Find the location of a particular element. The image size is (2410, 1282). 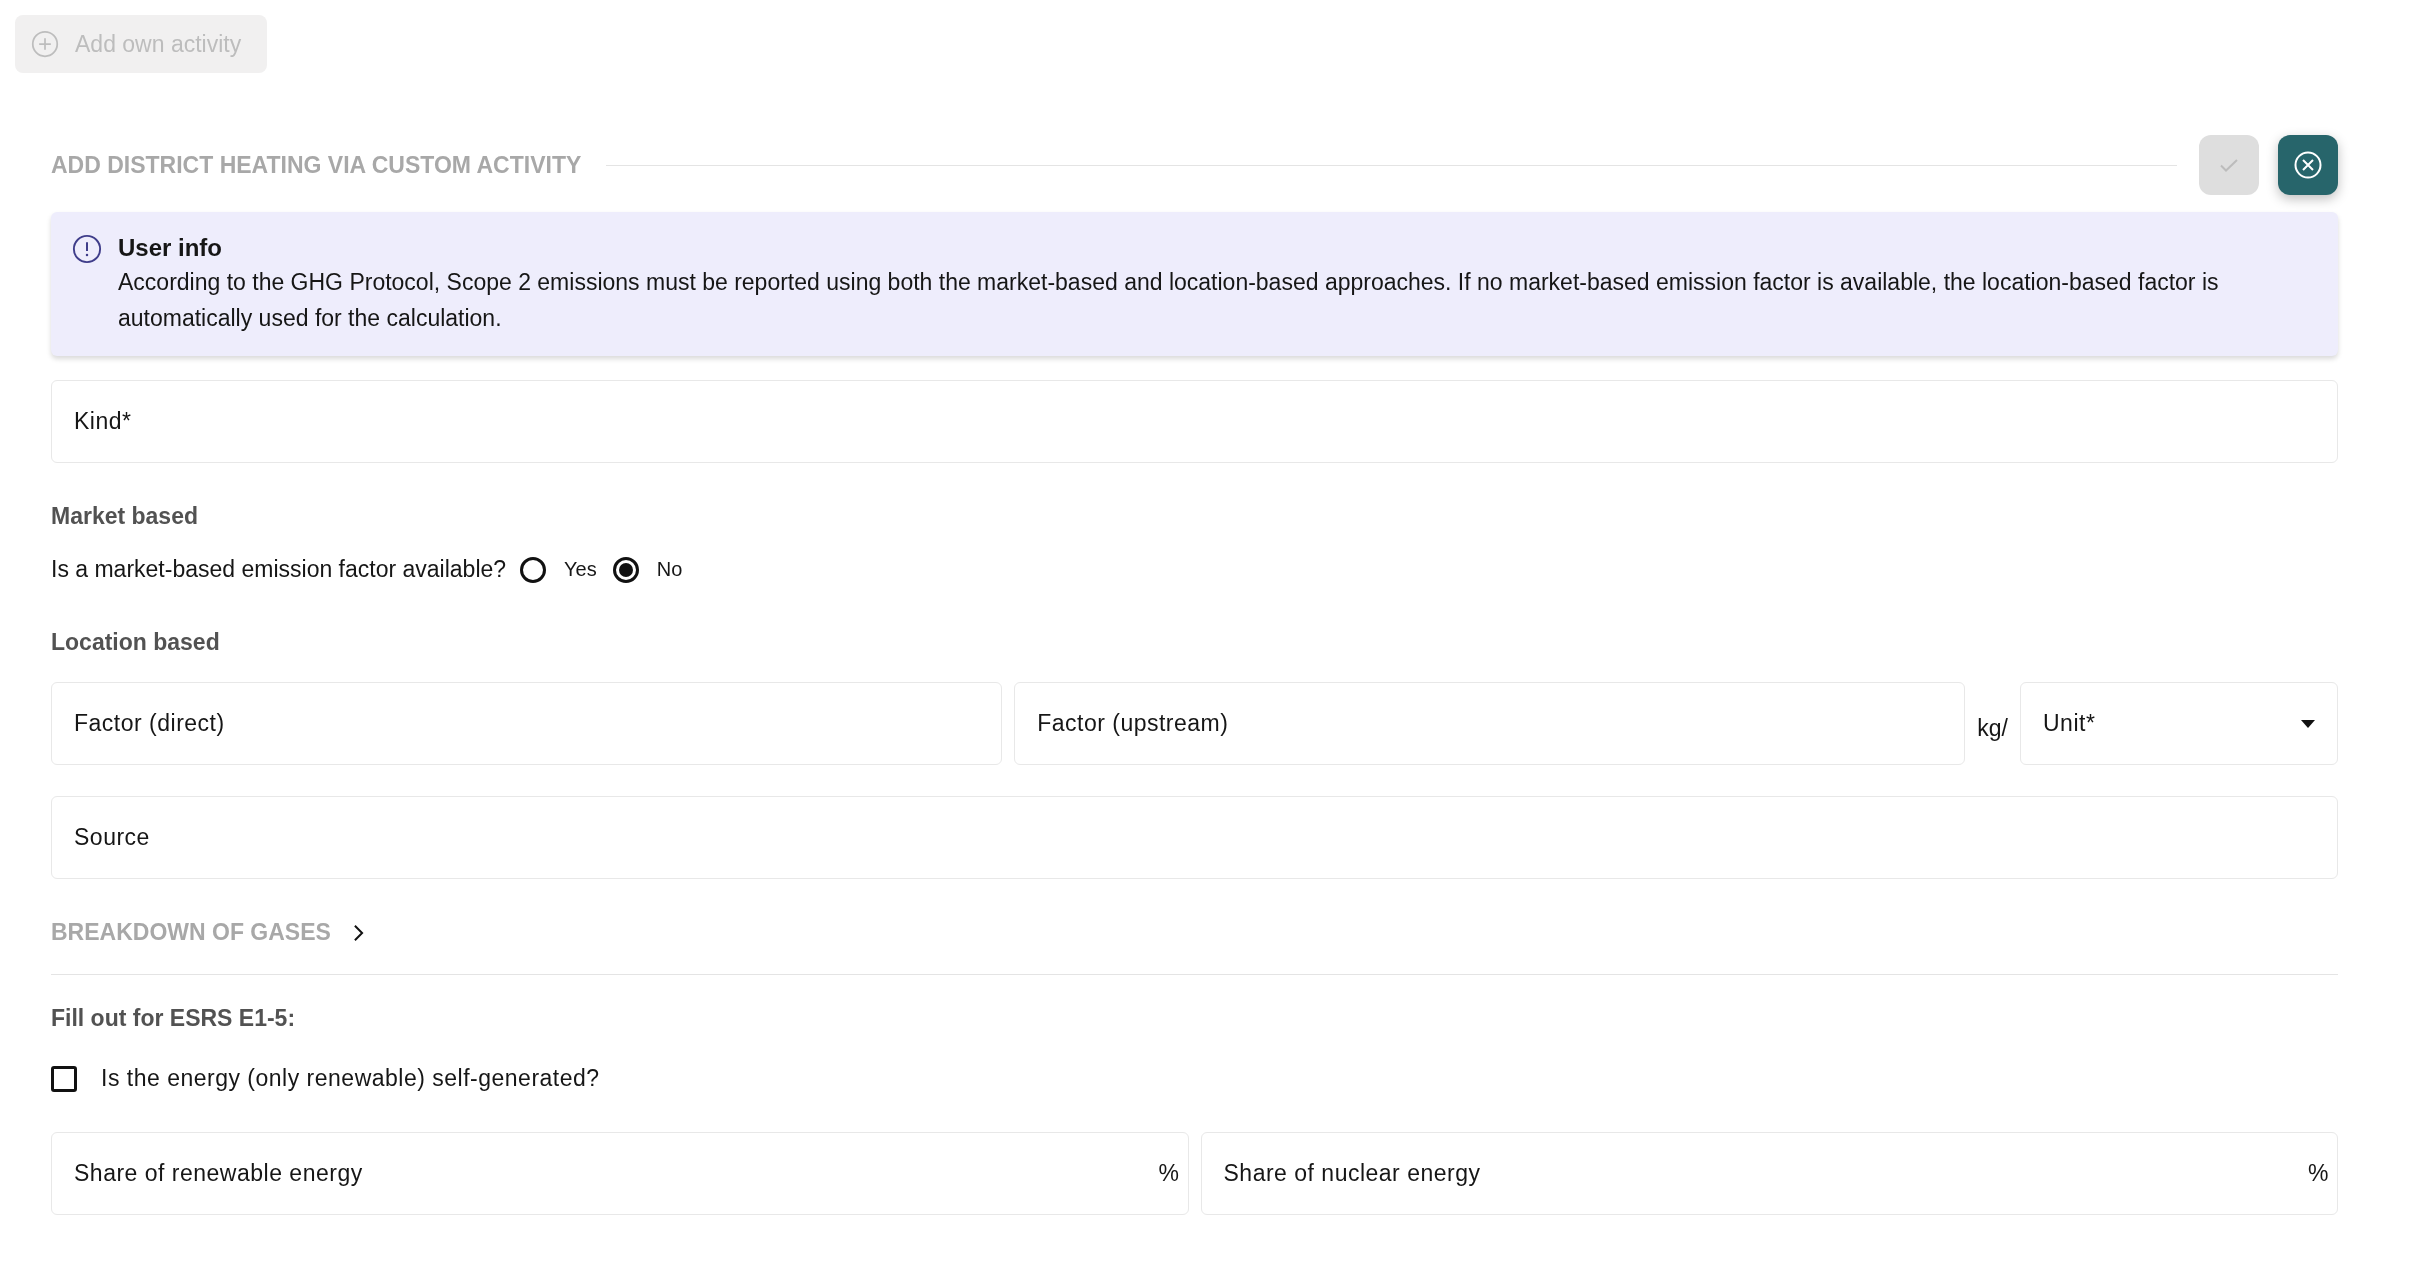

section-heading: Location based is located at coordinates (136, 642).